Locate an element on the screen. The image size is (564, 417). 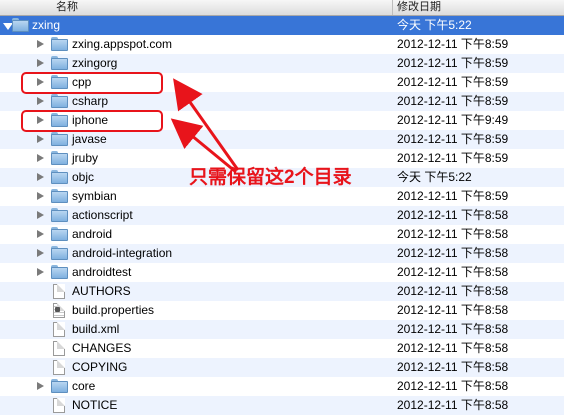
arrow-to-cpp is located at coordinates (206, 124).